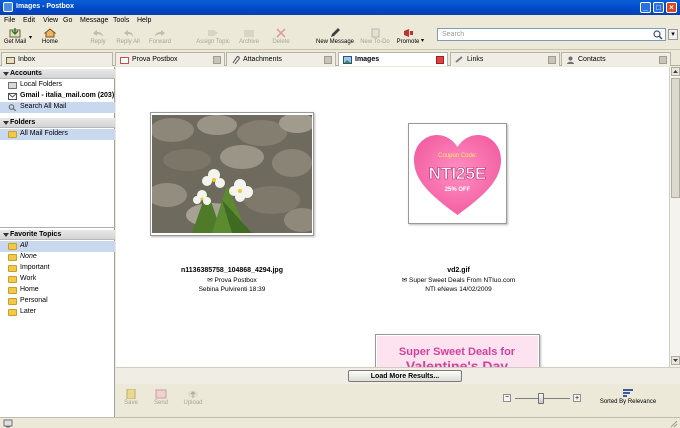 The width and height of the screenshot is (680, 428). Describe the element at coordinates (57, 257) in the screenshot. I see `sidebar-item-topic-none: None` at that location.